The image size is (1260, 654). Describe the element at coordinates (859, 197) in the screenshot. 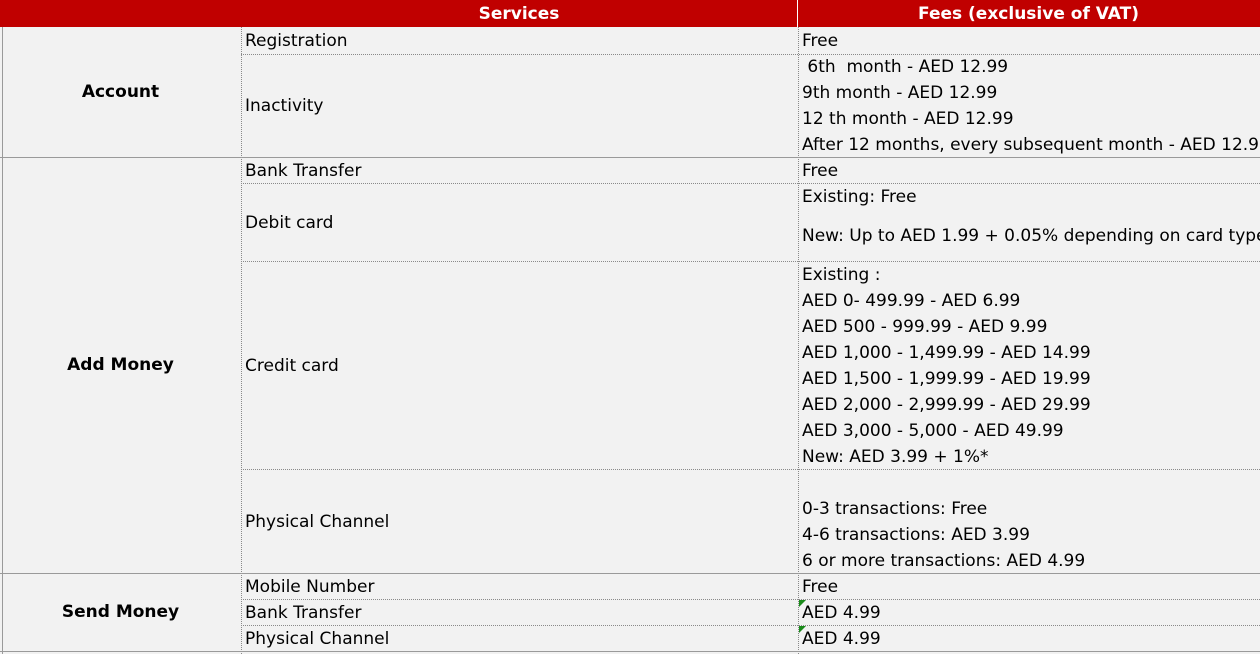

I see `fee-line: Existing: Free` at that location.